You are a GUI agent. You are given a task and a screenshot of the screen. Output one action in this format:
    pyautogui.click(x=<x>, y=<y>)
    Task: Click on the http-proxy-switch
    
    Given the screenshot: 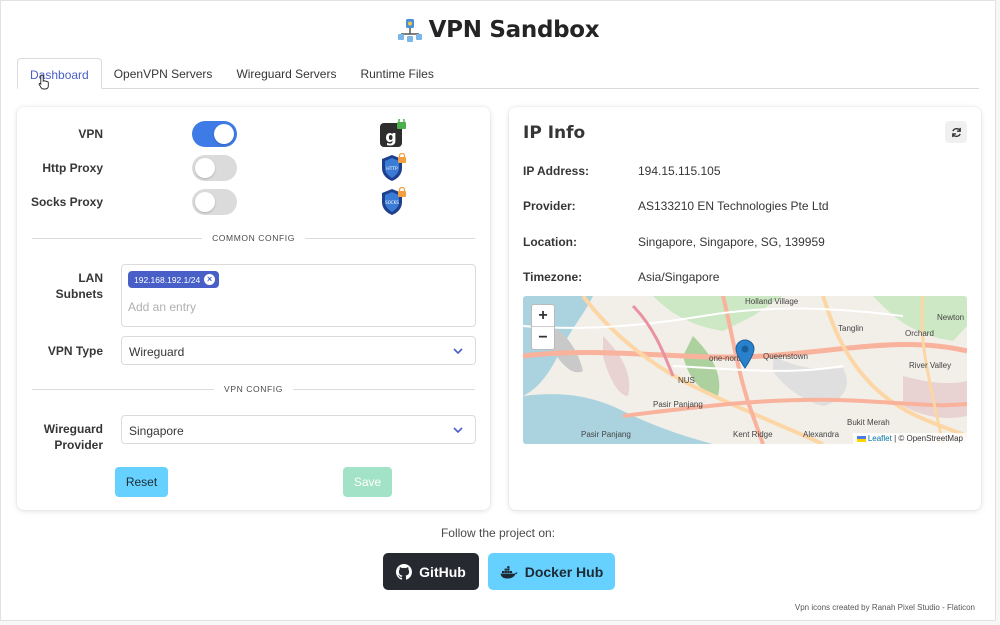 What is the action you would take?
    pyautogui.click(x=214, y=168)
    